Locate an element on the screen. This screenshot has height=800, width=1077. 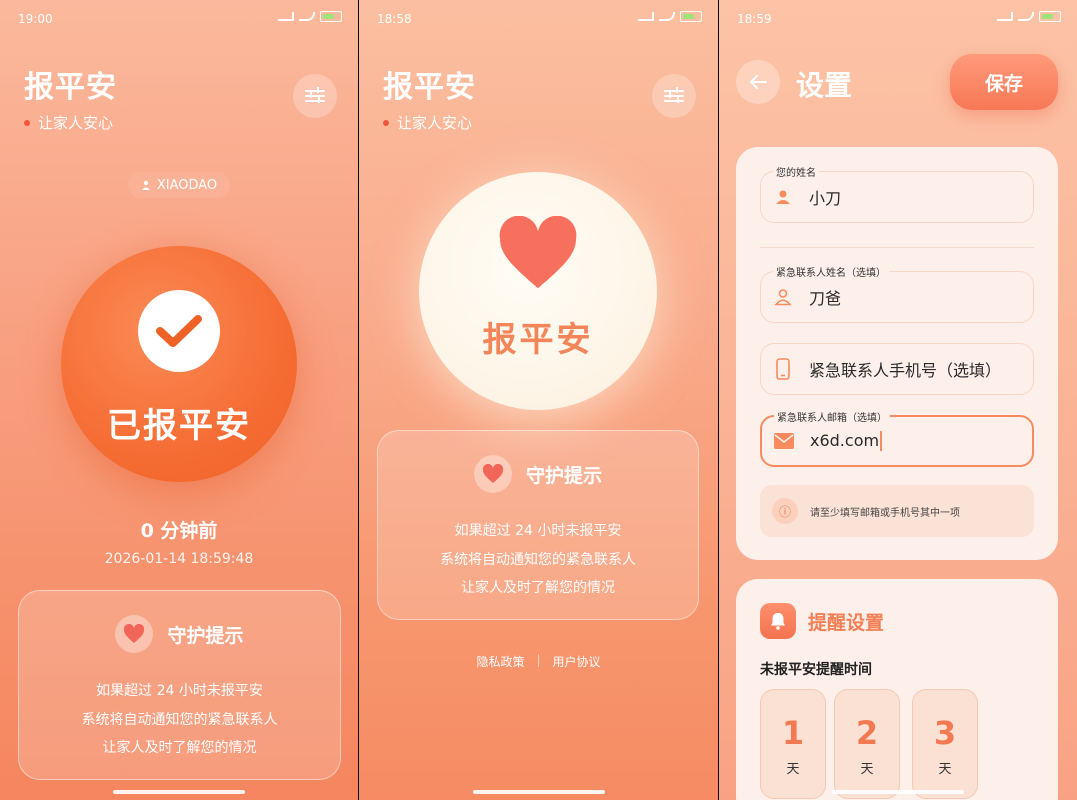
mail-icon is located at coordinates (784, 441).